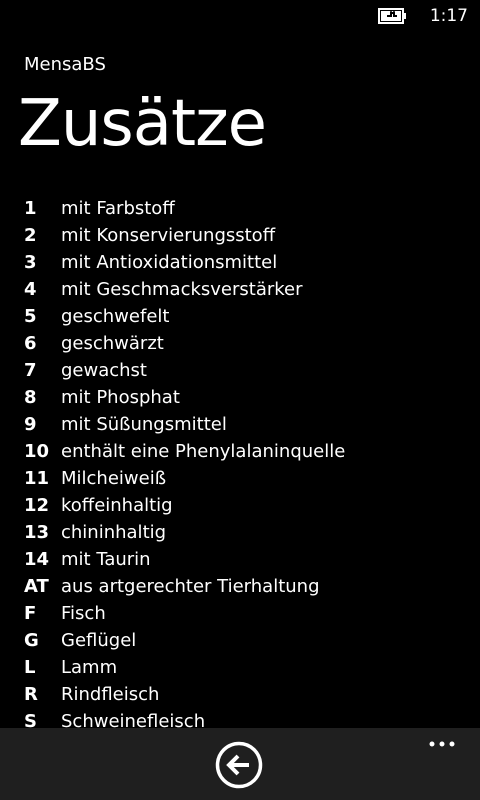 The height and width of the screenshot is (800, 480). What do you see at coordinates (99, 640) in the screenshot?
I see `additive-label: Geflügel` at bounding box center [99, 640].